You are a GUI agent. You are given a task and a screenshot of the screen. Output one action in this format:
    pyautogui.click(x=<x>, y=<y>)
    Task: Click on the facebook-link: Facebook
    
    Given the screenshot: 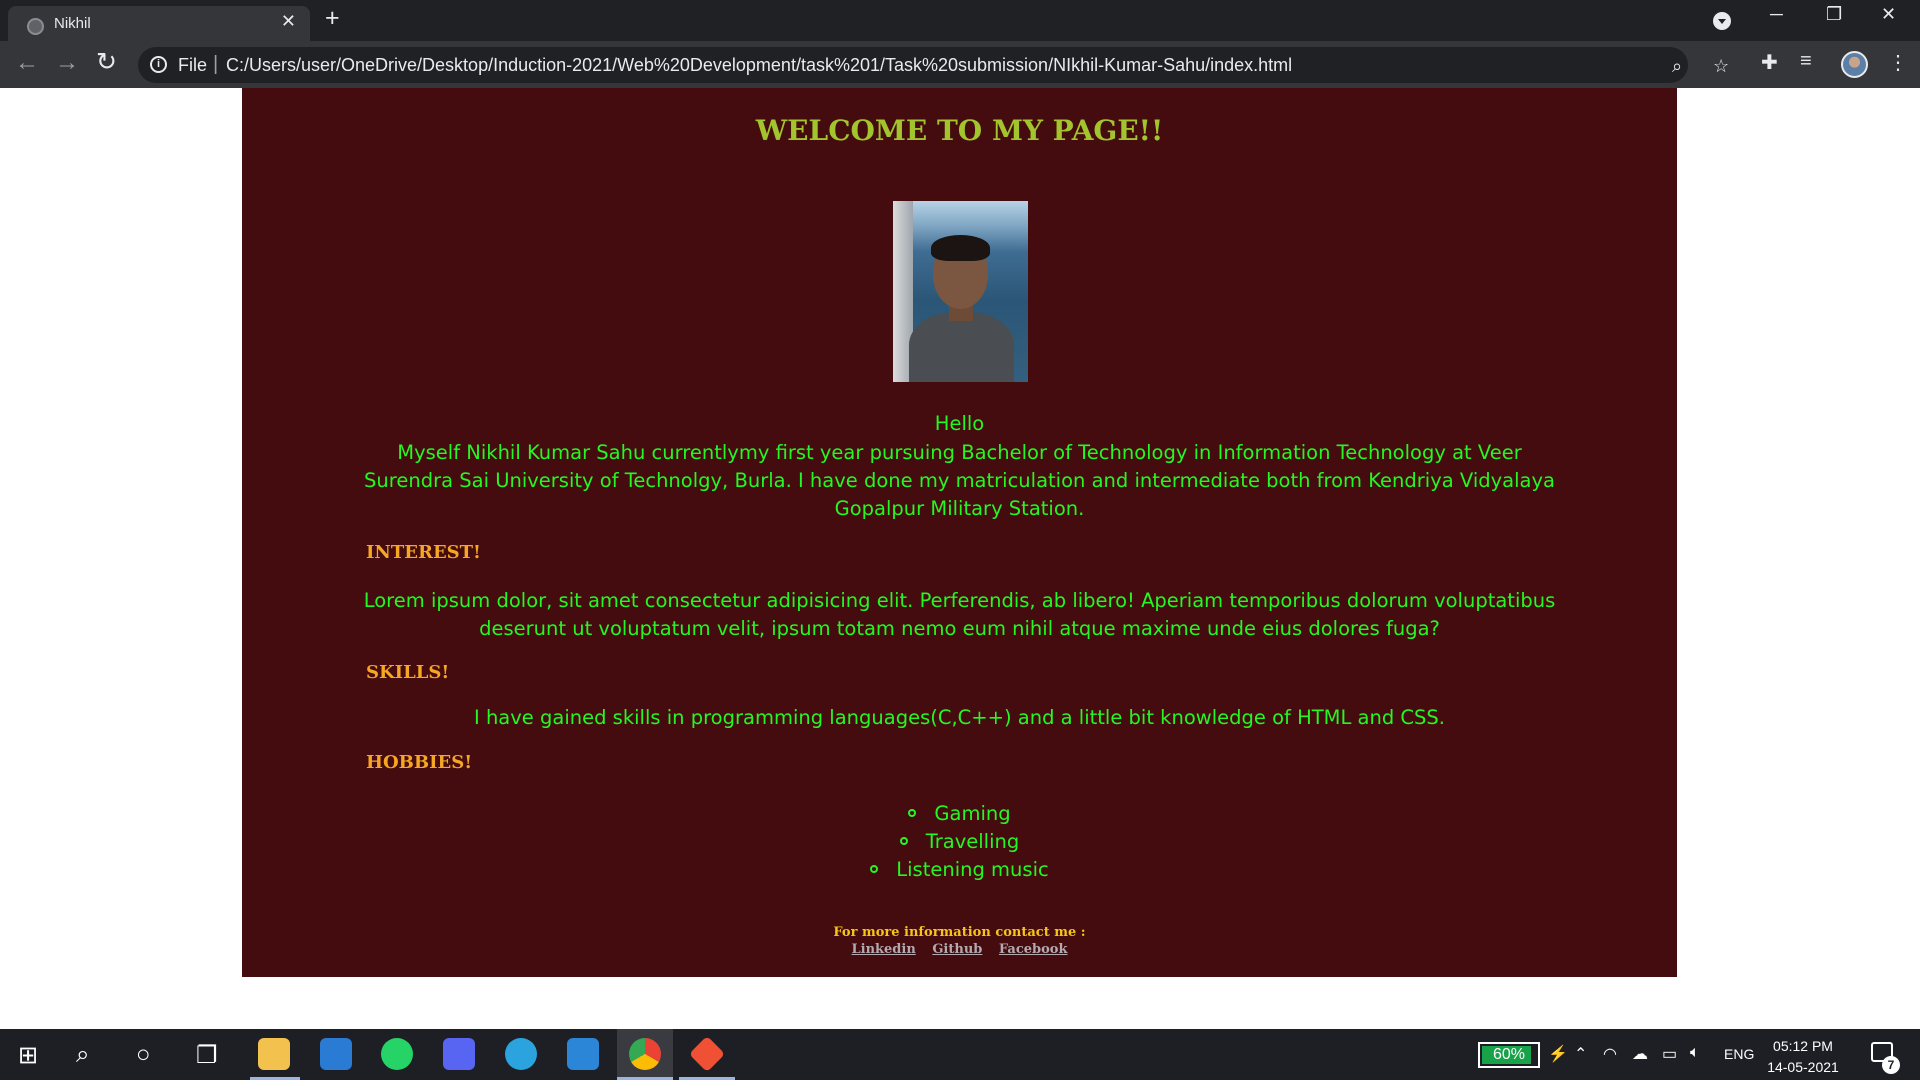 What is the action you would take?
    pyautogui.click(x=1033, y=949)
    